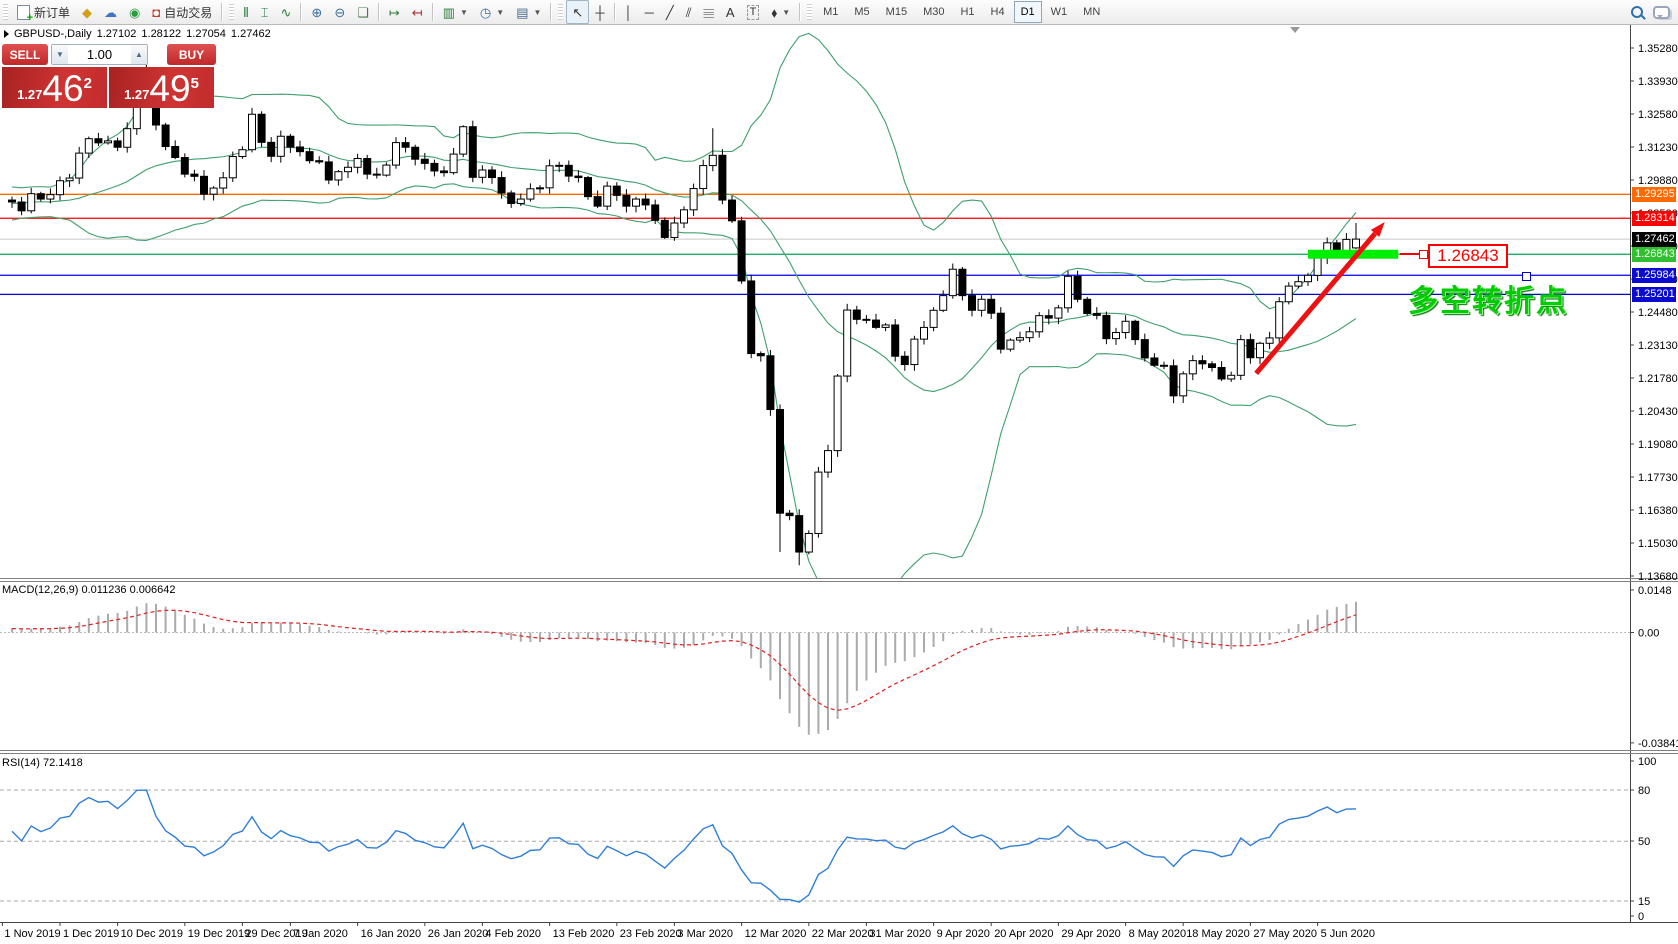  Describe the element at coordinates (1468, 256) in the screenshot. I see `level-tag: 1.26843` at that location.